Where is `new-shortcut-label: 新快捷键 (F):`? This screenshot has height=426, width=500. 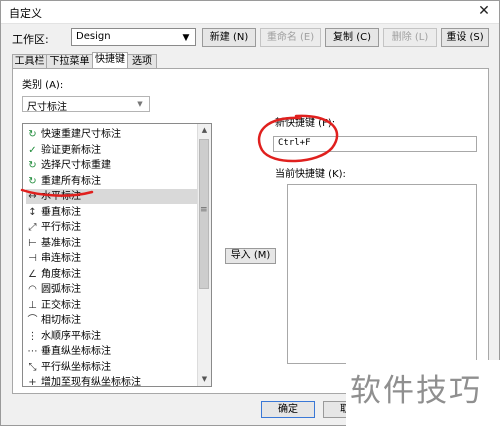 new-shortcut-label: 新快捷键 (F): is located at coordinates (305, 123).